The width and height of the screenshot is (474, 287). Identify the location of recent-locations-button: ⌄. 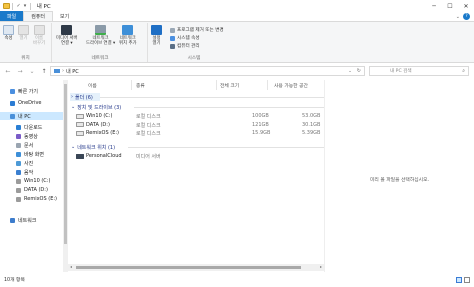
(32, 71).